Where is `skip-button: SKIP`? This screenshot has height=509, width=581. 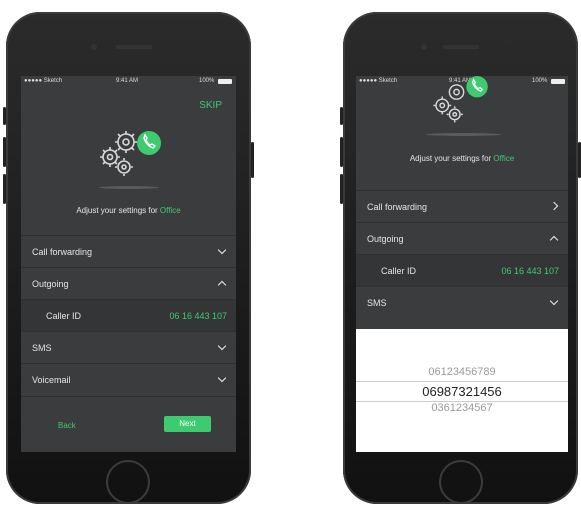 skip-button: SKIP is located at coordinates (210, 105).